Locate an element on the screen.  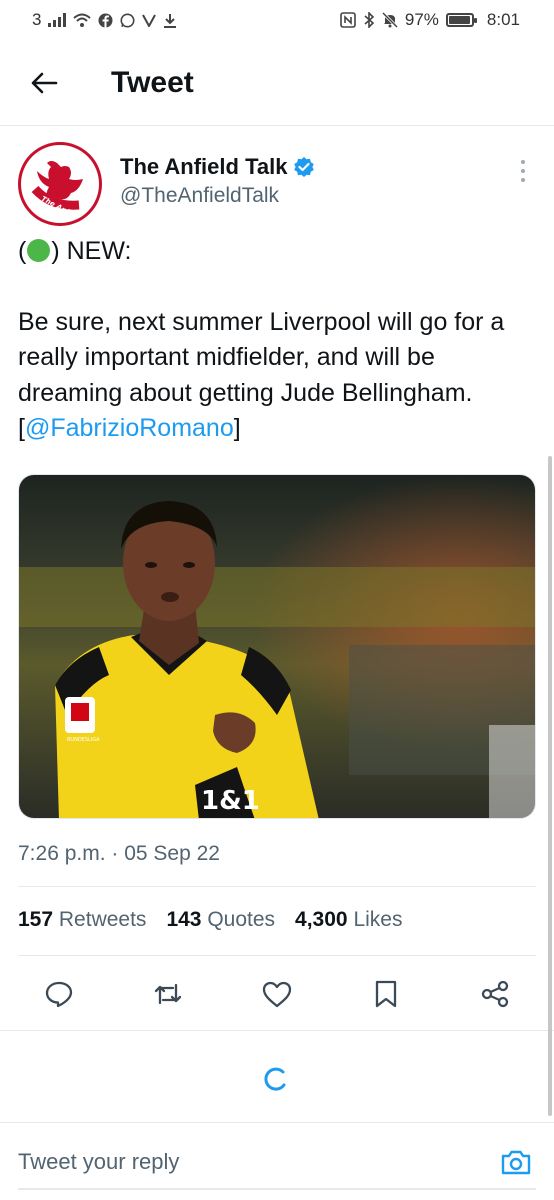
like-button is located at coordinates (277, 994).